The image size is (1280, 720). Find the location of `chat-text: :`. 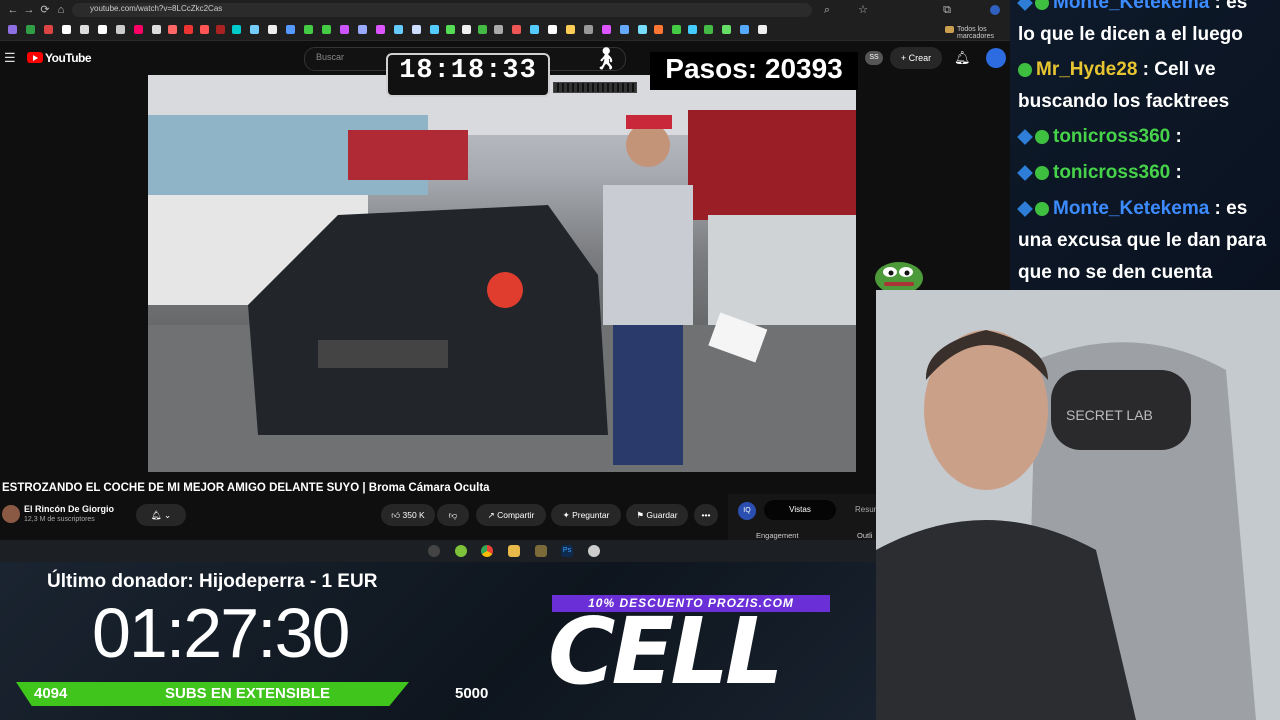

chat-text: : is located at coordinates (1176, 136).